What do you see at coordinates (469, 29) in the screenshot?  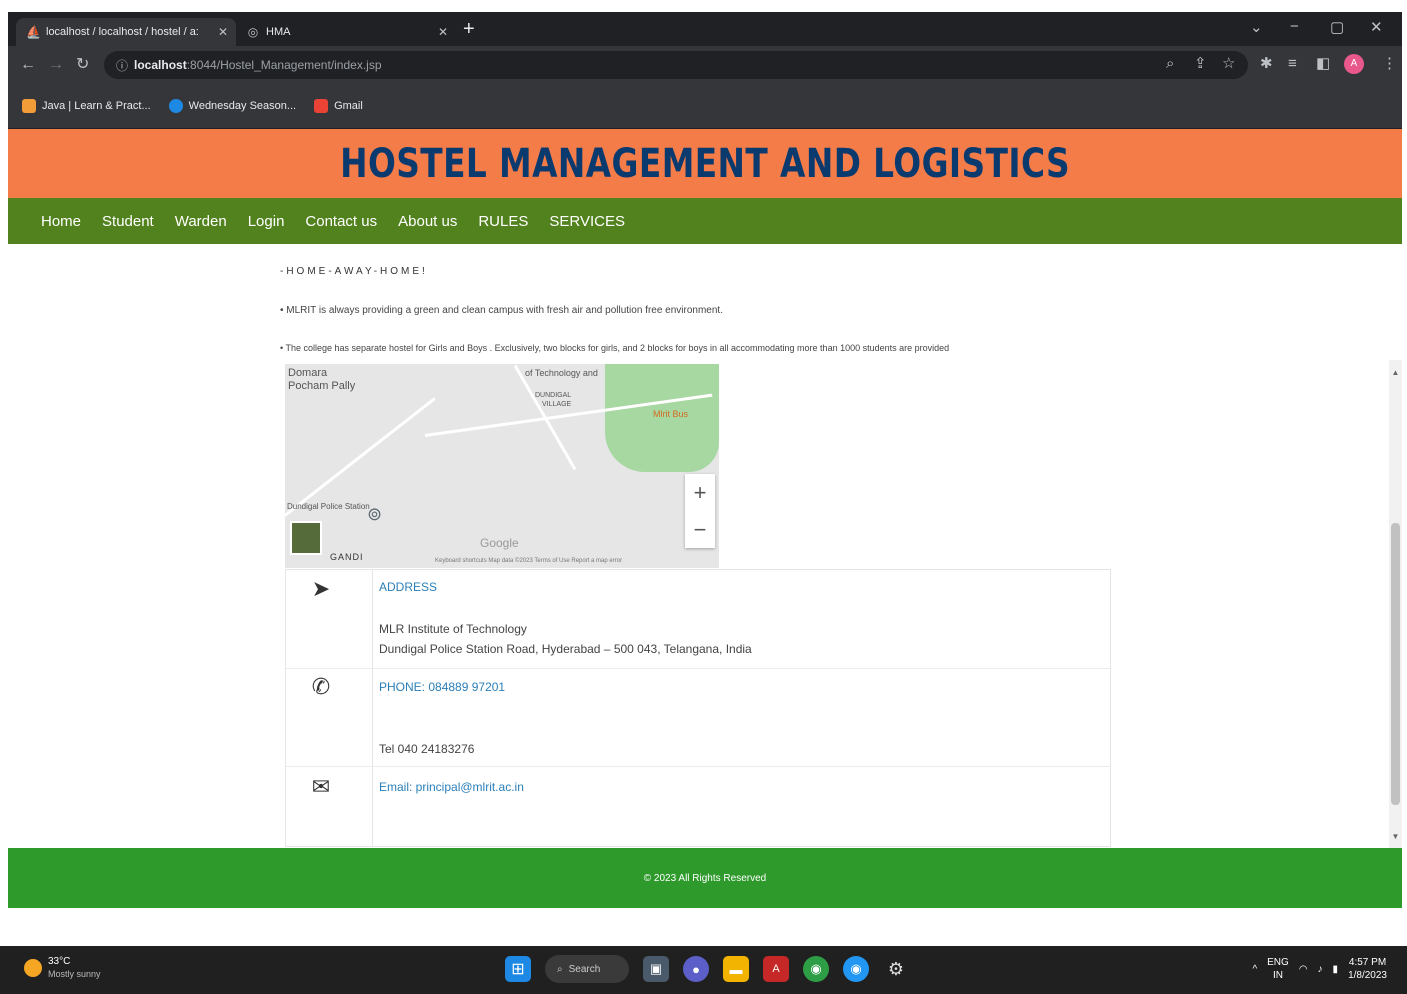 I see `new-tab-button: +` at bounding box center [469, 29].